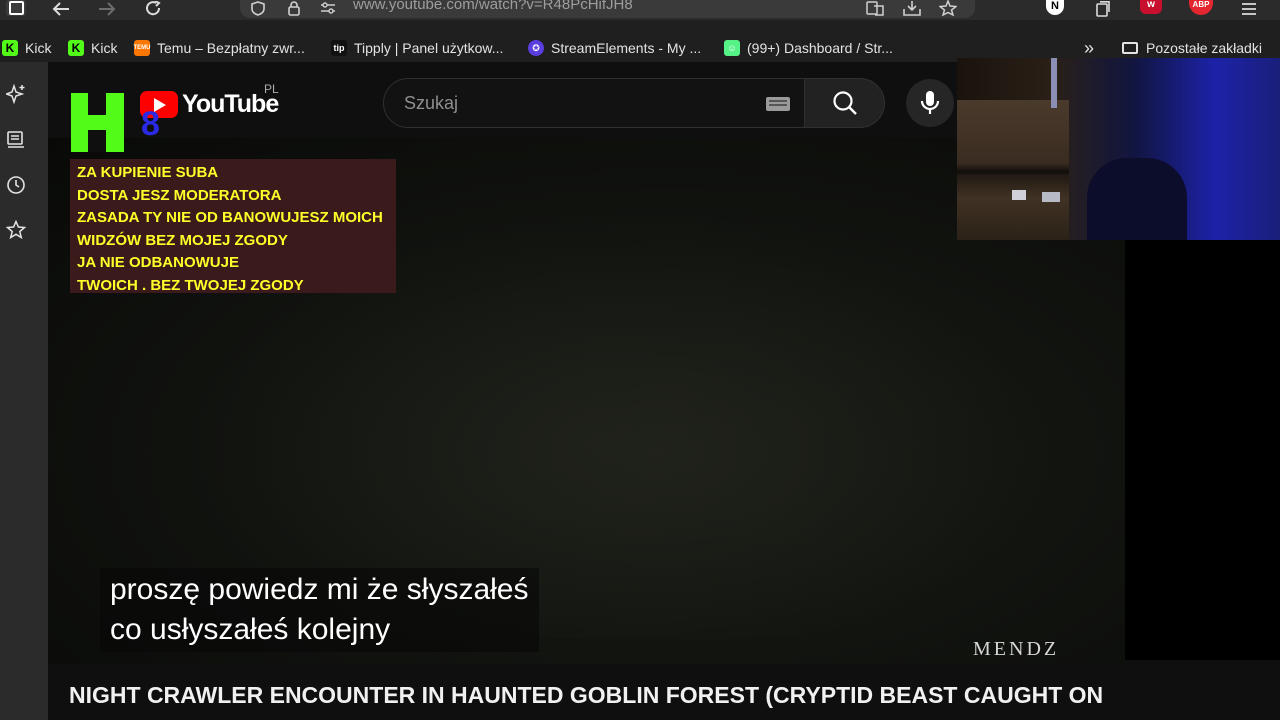  I want to click on tab-manager-icon, so click(1103, 9).